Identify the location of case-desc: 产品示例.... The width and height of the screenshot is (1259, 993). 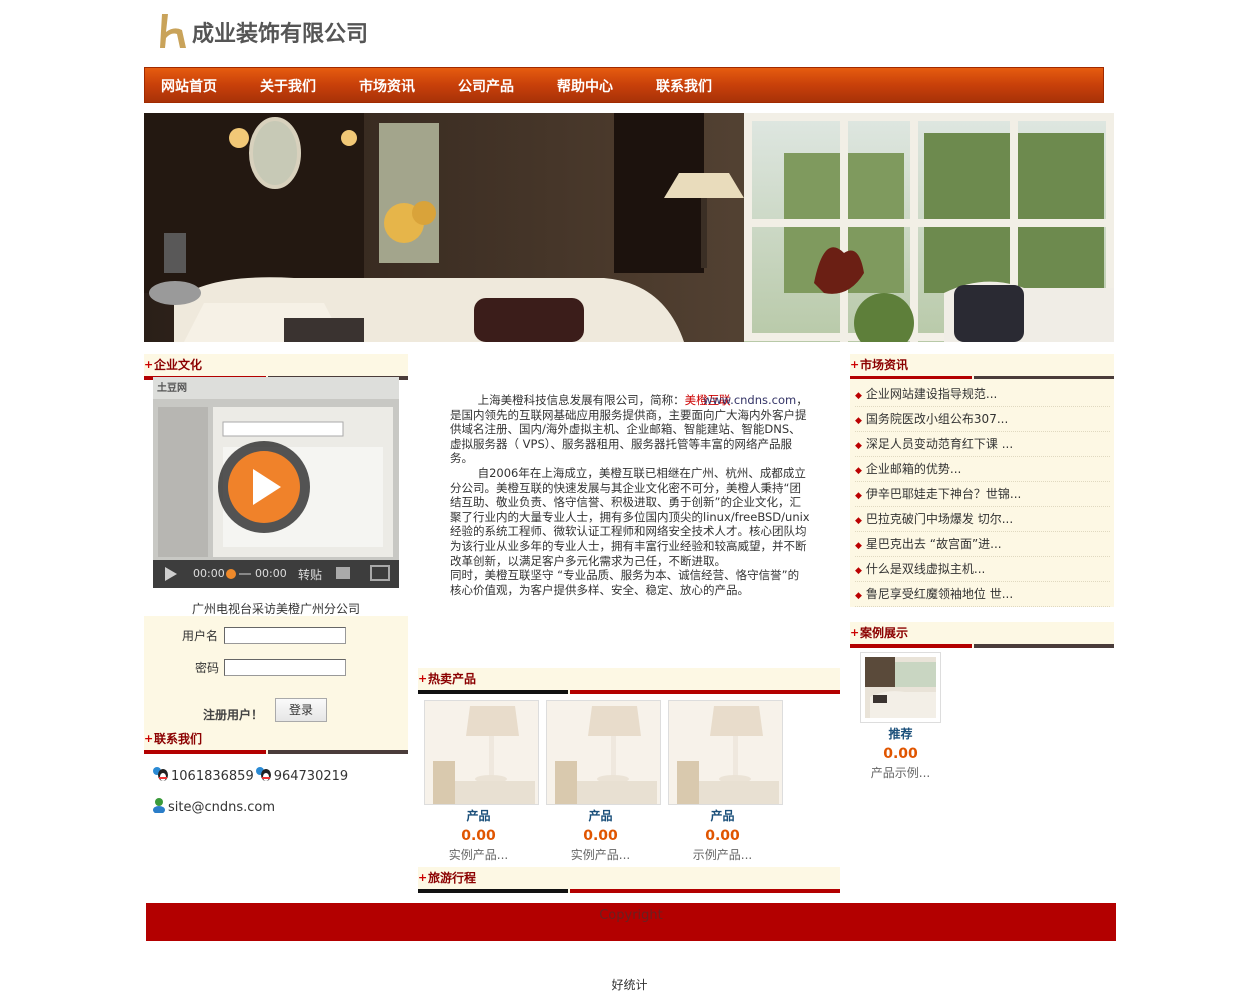
(900, 773).